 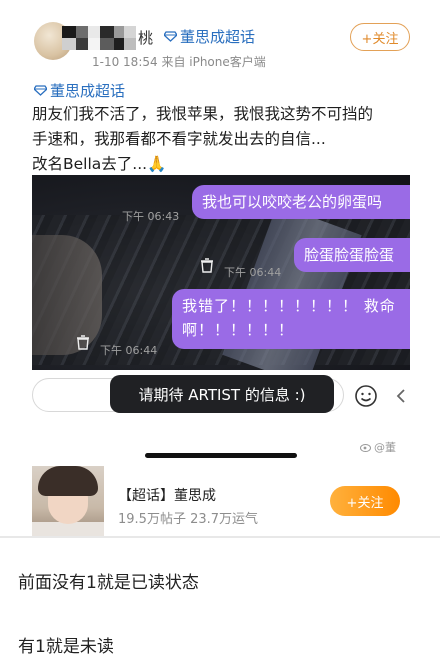 What do you see at coordinates (380, 37) in the screenshot?
I see `follow-button: +关注` at bounding box center [380, 37].